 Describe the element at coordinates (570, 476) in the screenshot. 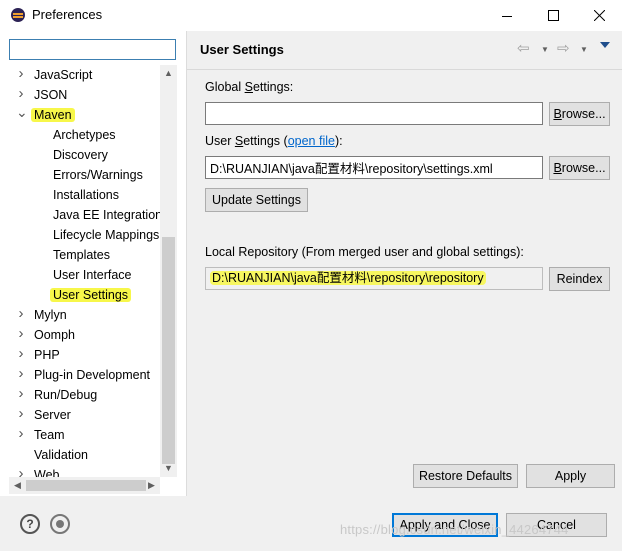

I see `apply-button: Apply` at that location.